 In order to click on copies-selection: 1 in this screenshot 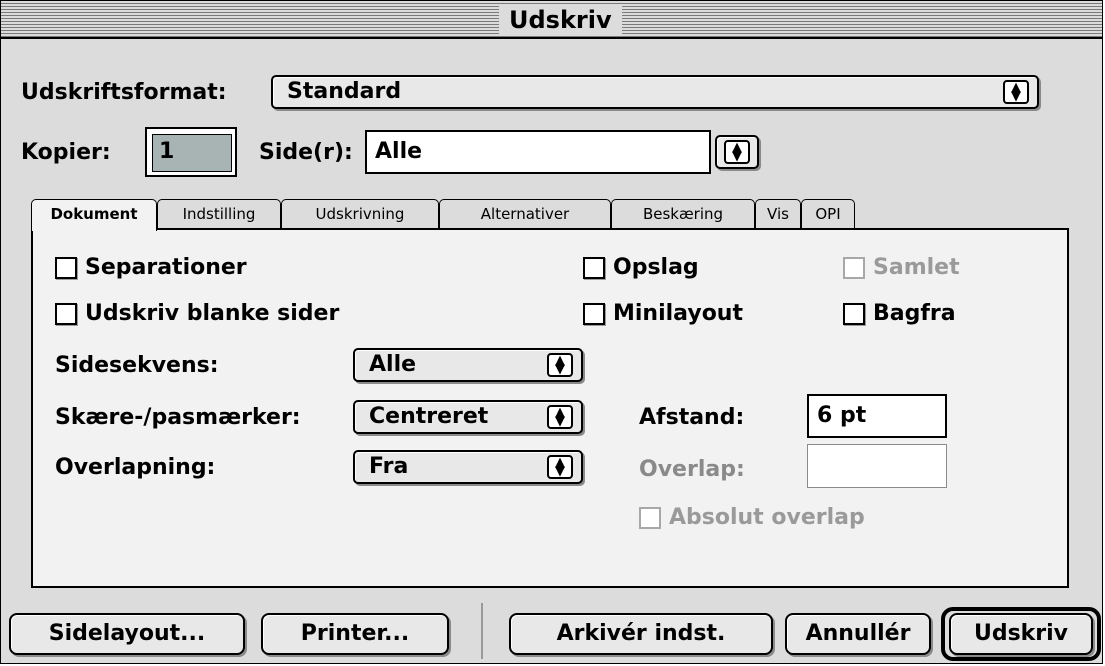, I will do `click(192, 153)`.